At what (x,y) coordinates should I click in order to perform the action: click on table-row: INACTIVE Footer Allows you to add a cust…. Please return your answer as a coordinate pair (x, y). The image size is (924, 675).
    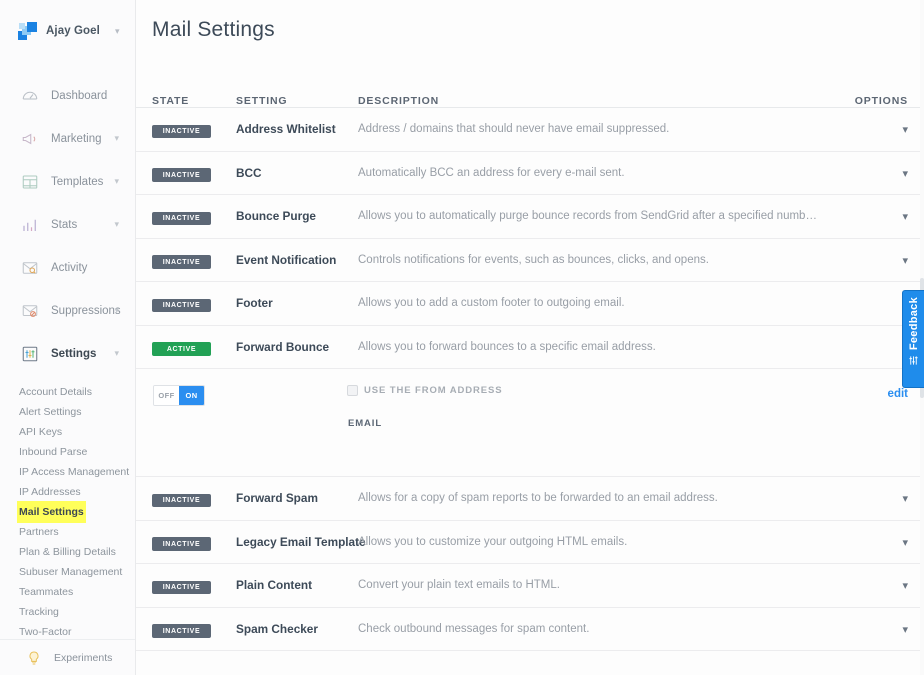
    Looking at the image, I should click on (530, 304).